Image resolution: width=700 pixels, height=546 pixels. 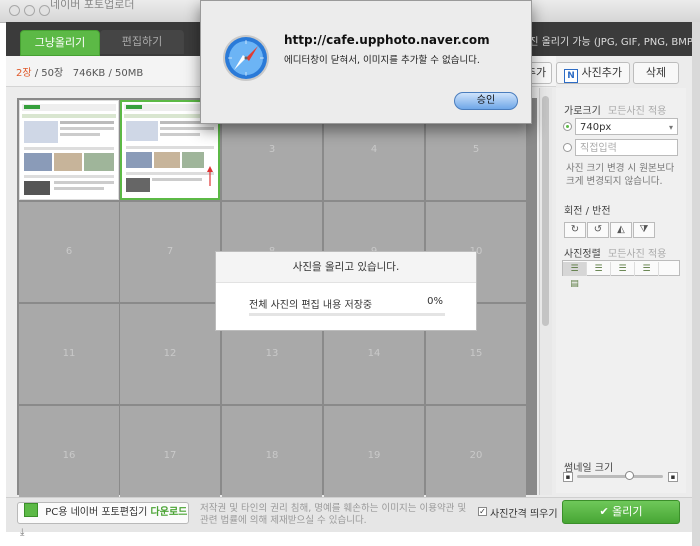 I want to click on dialog-message: 에디터창이 닫혀서, 이미지를 추가할 수 없습니다., so click(x=382, y=60).